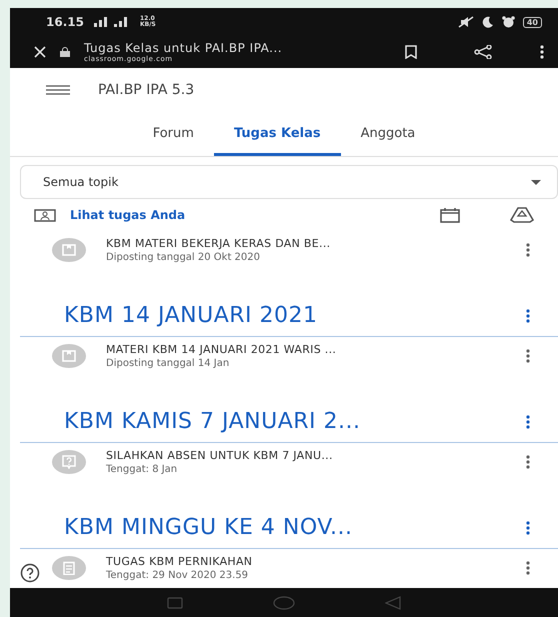 The height and width of the screenshot is (617, 558). What do you see at coordinates (536, 182) in the screenshot?
I see `dropdown-caret-icon` at bounding box center [536, 182].